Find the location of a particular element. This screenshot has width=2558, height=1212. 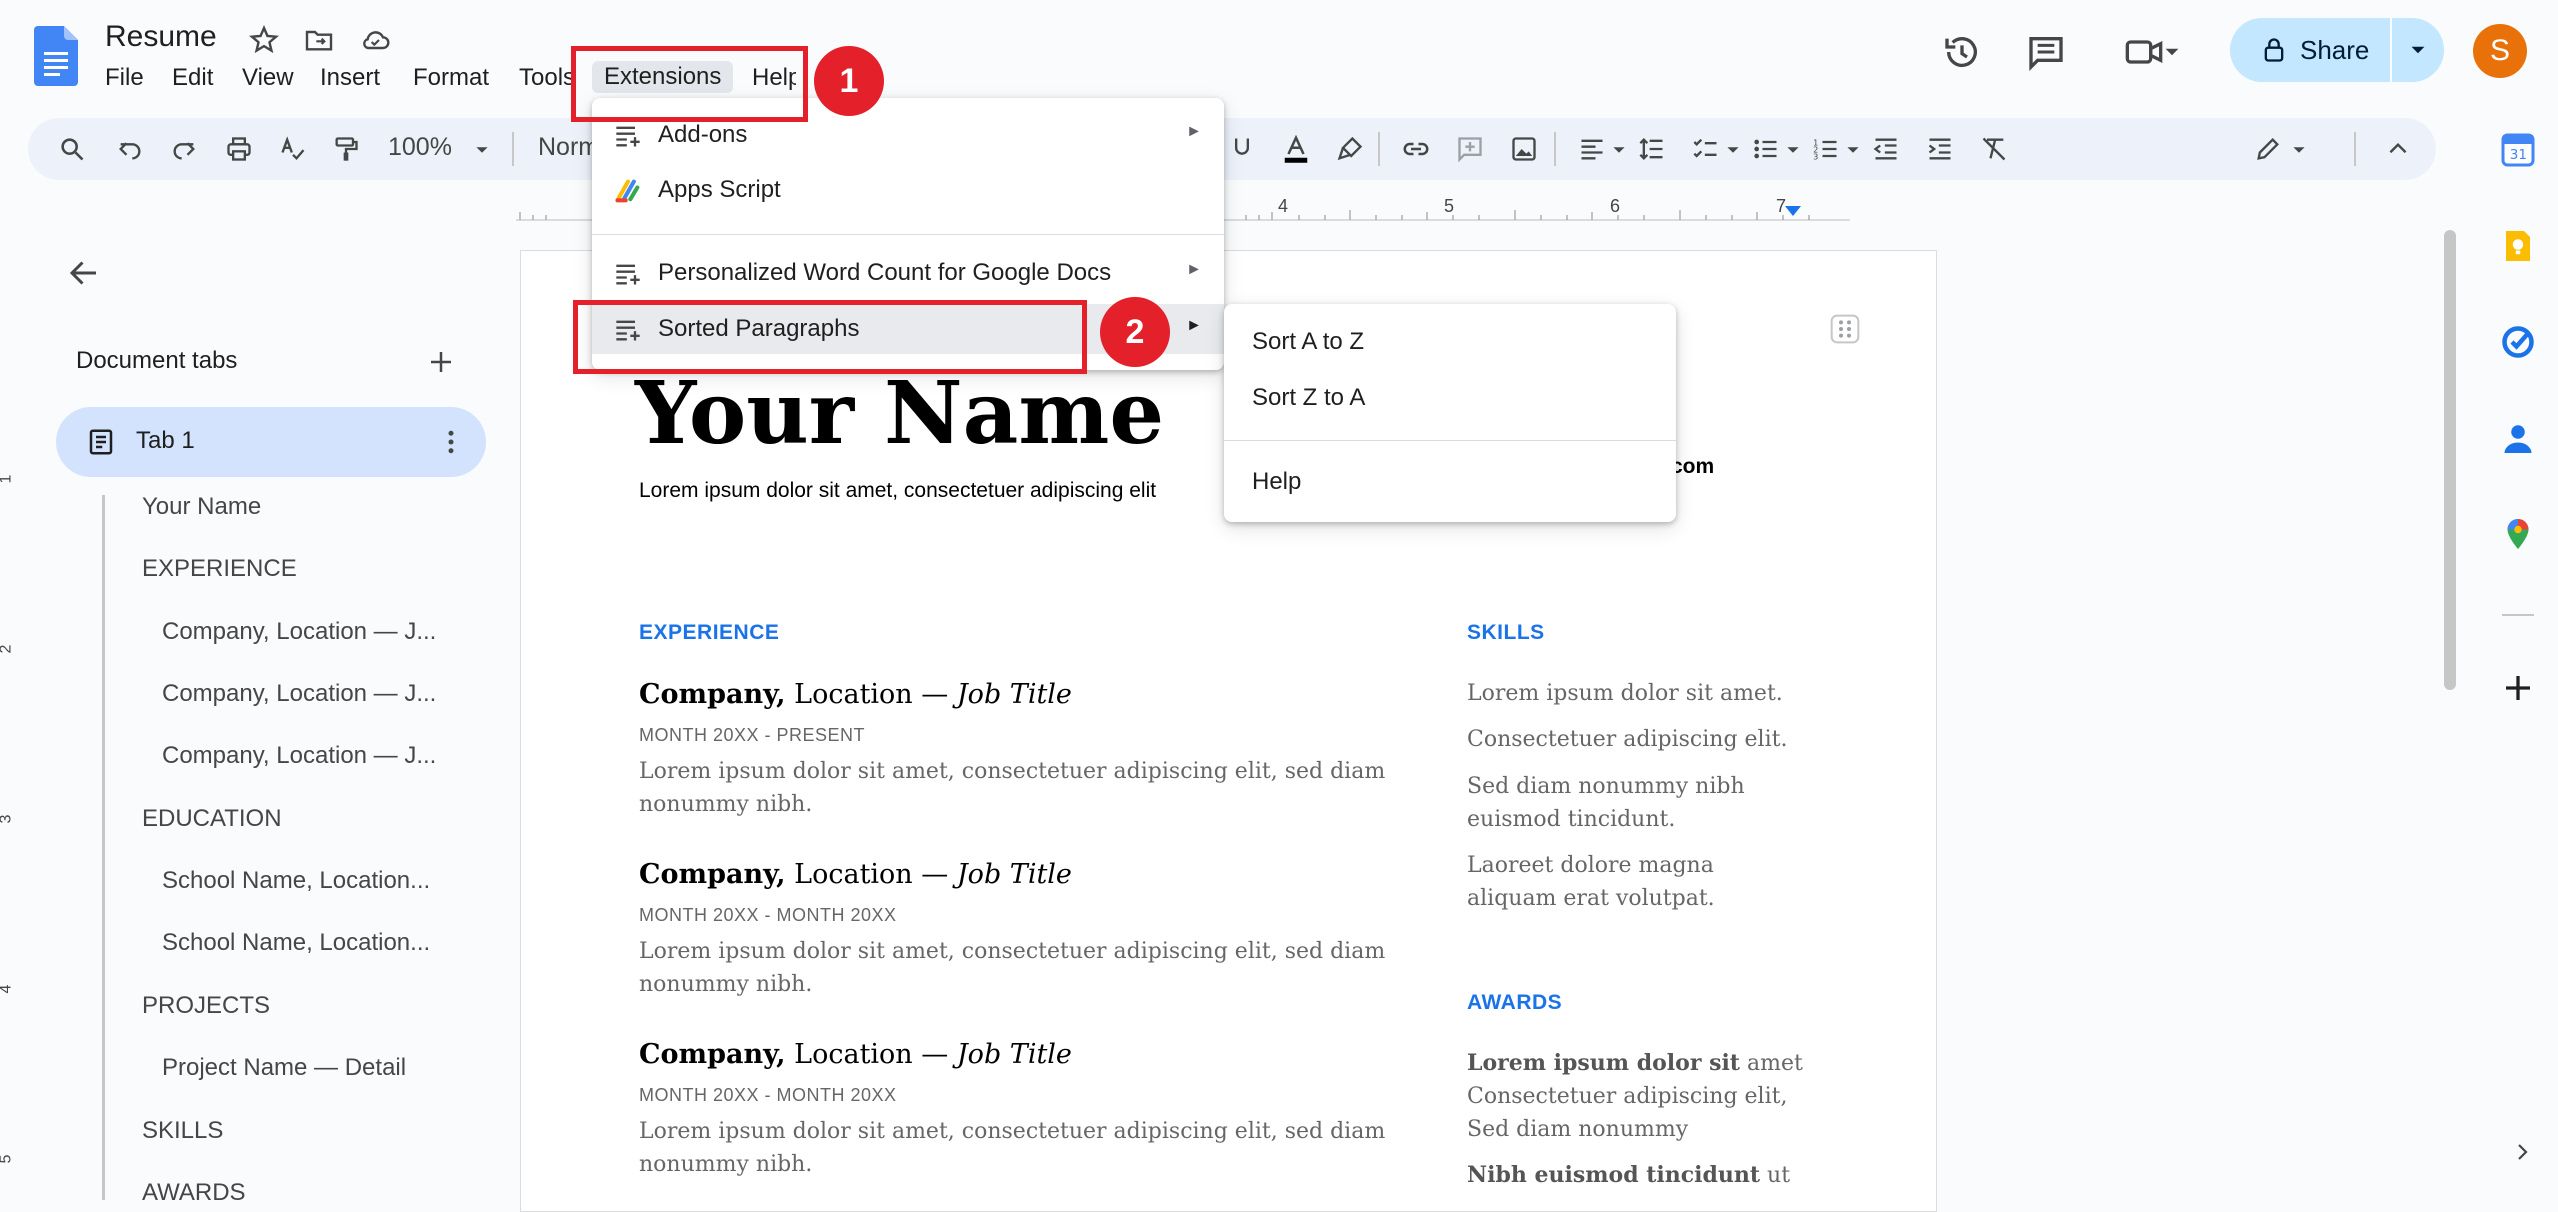

avatar: S is located at coordinates (2500, 51).